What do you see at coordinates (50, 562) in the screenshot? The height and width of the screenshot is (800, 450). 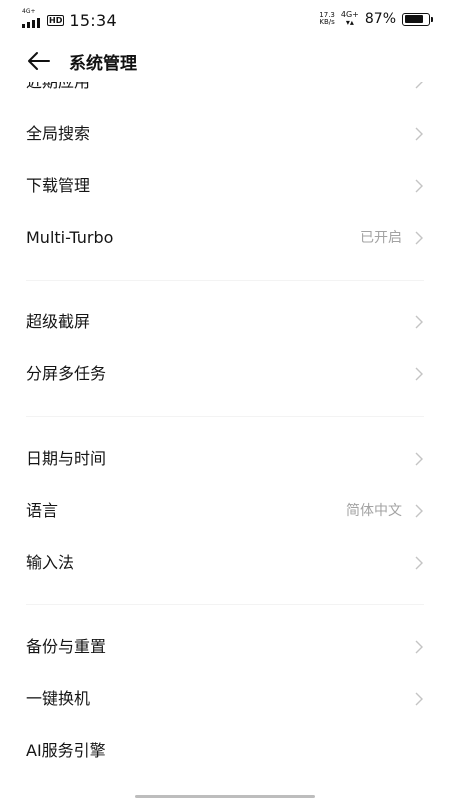 I see `settings-item-label: 输入法` at bounding box center [50, 562].